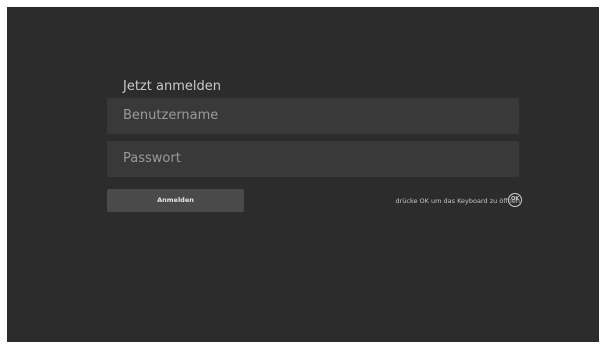  Describe the element at coordinates (171, 115) in the screenshot. I see `username-placeholder: Benutzername` at that location.